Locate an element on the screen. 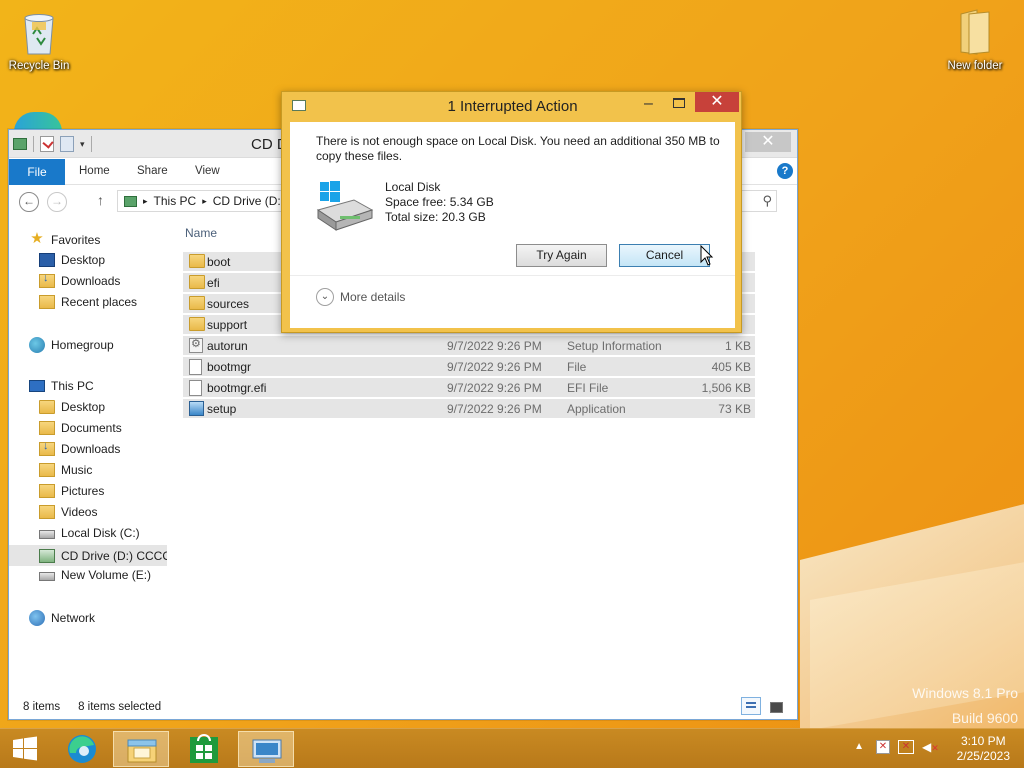 The width and height of the screenshot is (1024, 768). nav-pc-music: Music is located at coordinates (65, 470).